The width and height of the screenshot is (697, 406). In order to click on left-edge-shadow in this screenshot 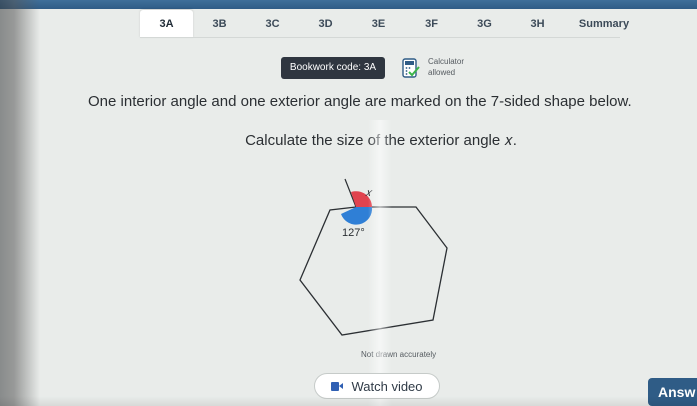, I will do `click(20, 203)`.